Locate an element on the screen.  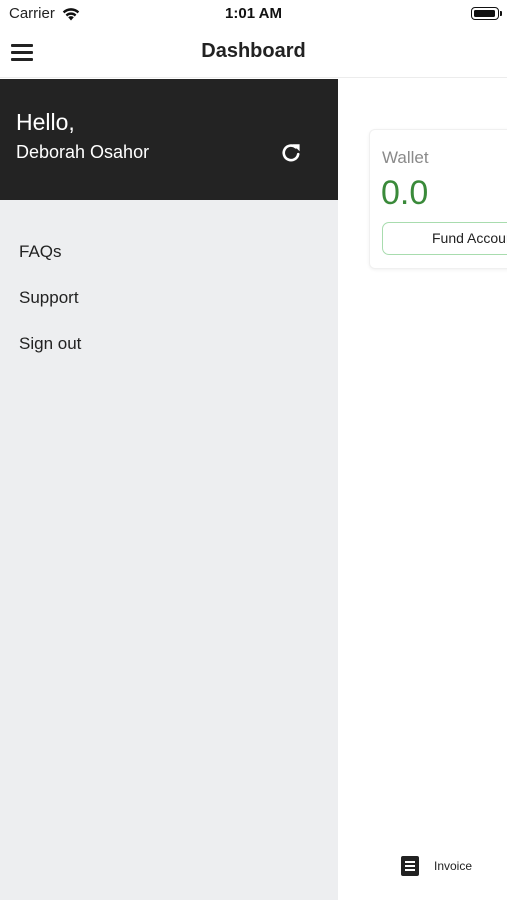
battery-icon is located at coordinates (486, 13).